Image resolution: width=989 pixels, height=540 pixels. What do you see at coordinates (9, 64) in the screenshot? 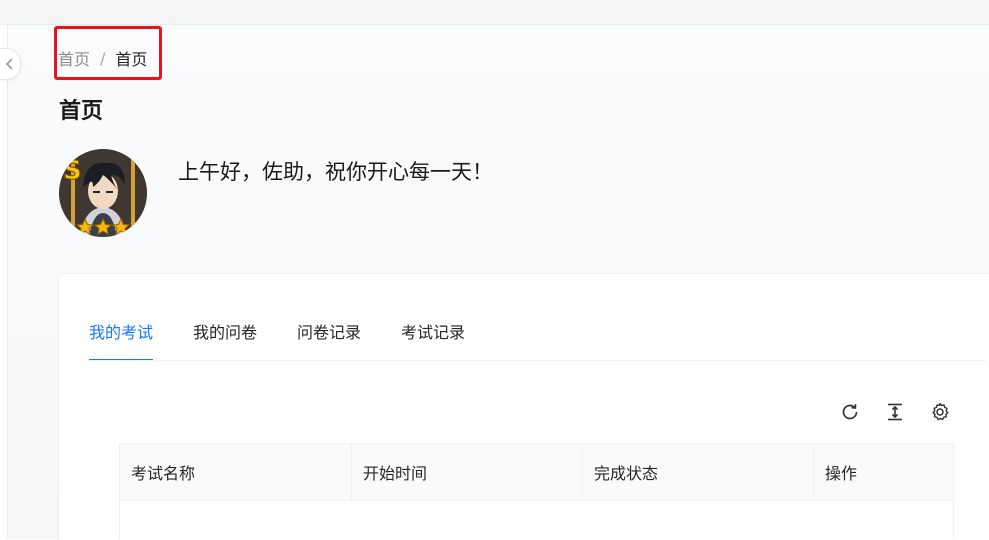
I see `chevron-left-icon` at bounding box center [9, 64].